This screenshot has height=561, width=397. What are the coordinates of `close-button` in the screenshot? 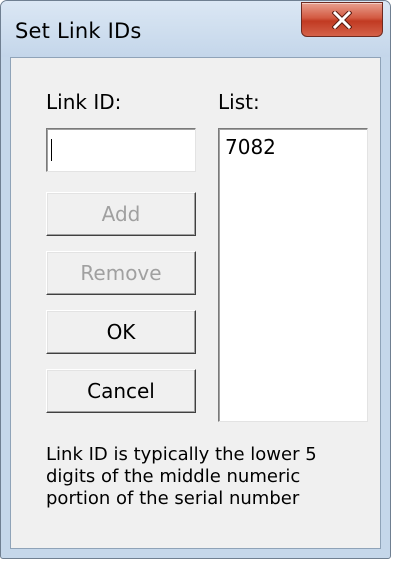 It's located at (342, 19).